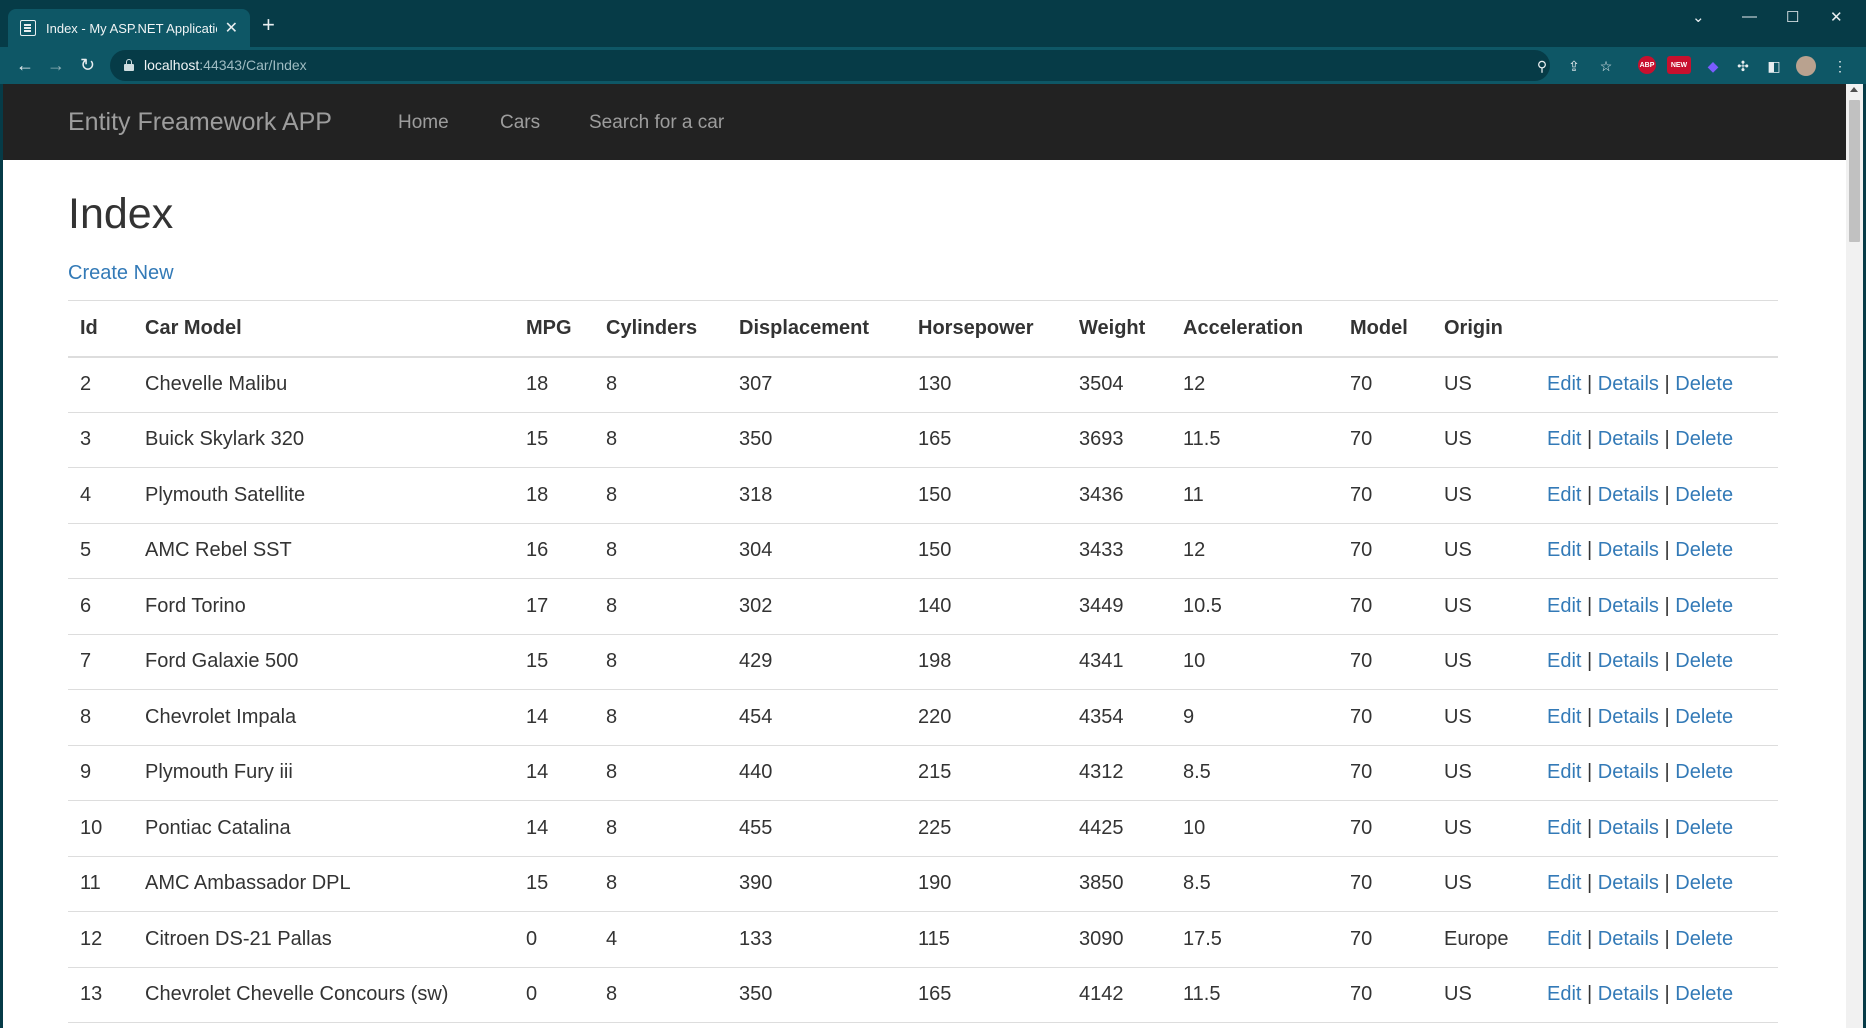 The width and height of the screenshot is (1866, 1028). What do you see at coordinates (231, 28) in the screenshot?
I see `close-tab-icon: ✕` at bounding box center [231, 28].